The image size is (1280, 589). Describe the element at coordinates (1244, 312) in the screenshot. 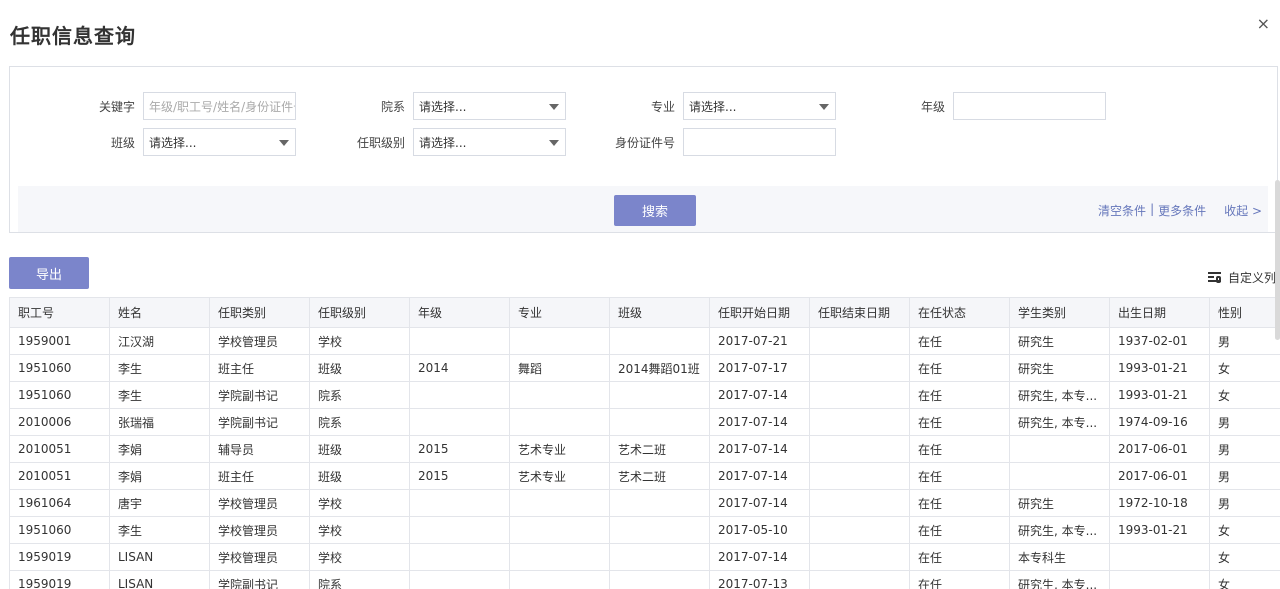

I see `column-header: 性别` at that location.